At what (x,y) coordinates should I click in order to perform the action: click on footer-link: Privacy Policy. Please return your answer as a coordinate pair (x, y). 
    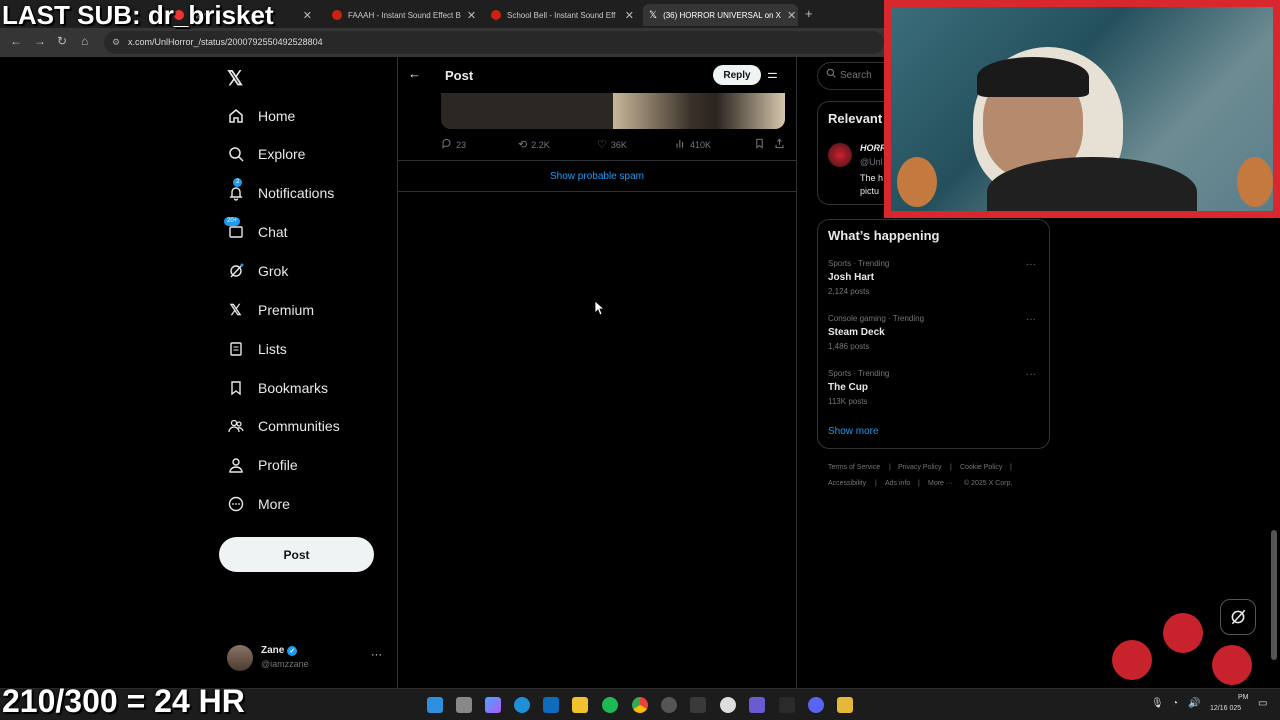
    Looking at the image, I should click on (920, 467).